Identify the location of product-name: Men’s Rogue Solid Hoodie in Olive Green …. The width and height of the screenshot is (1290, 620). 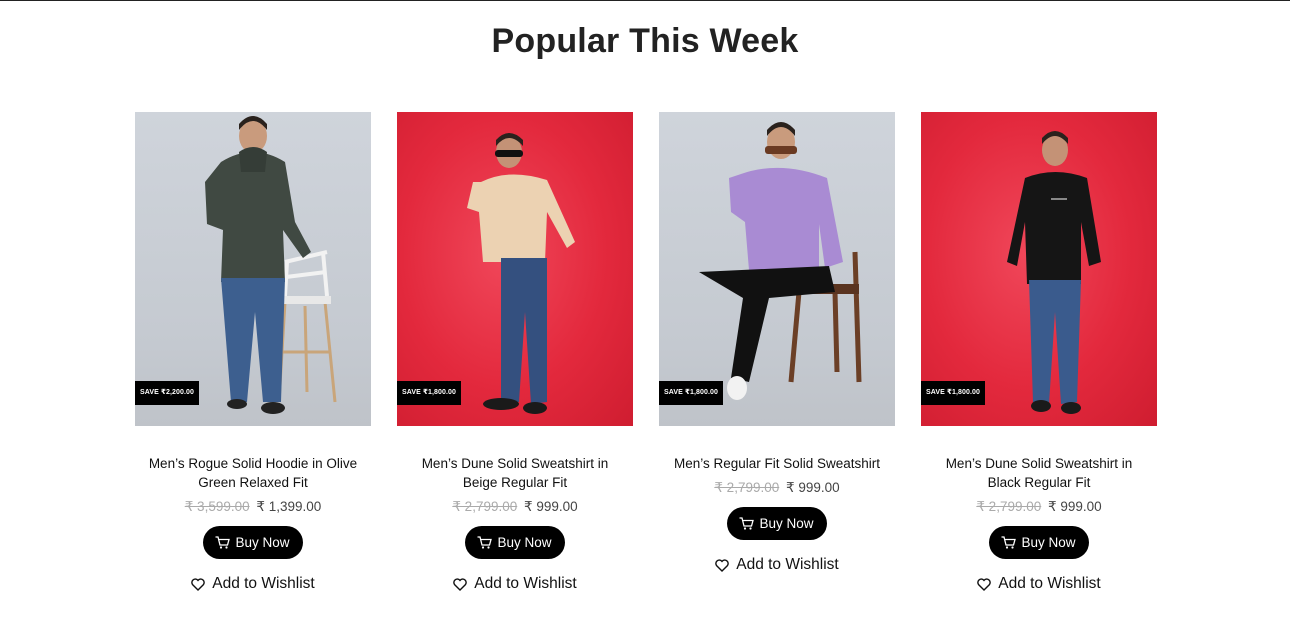
(253, 473).